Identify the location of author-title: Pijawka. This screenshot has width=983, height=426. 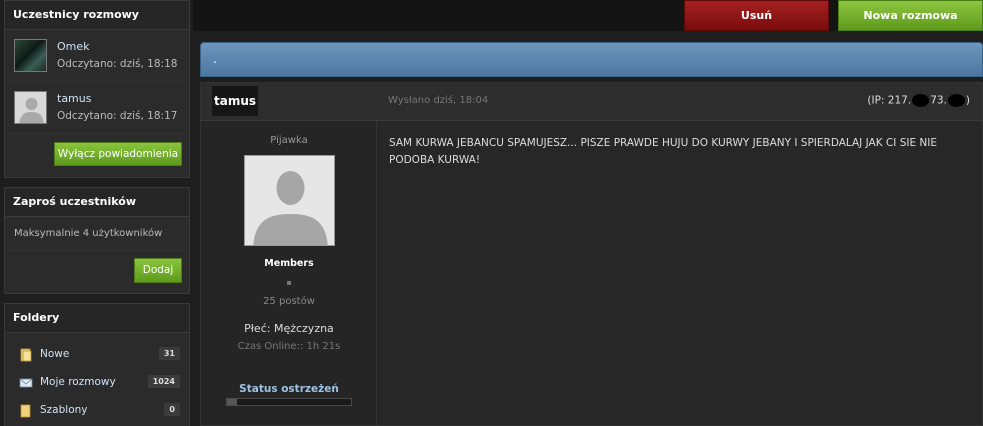
(289, 140).